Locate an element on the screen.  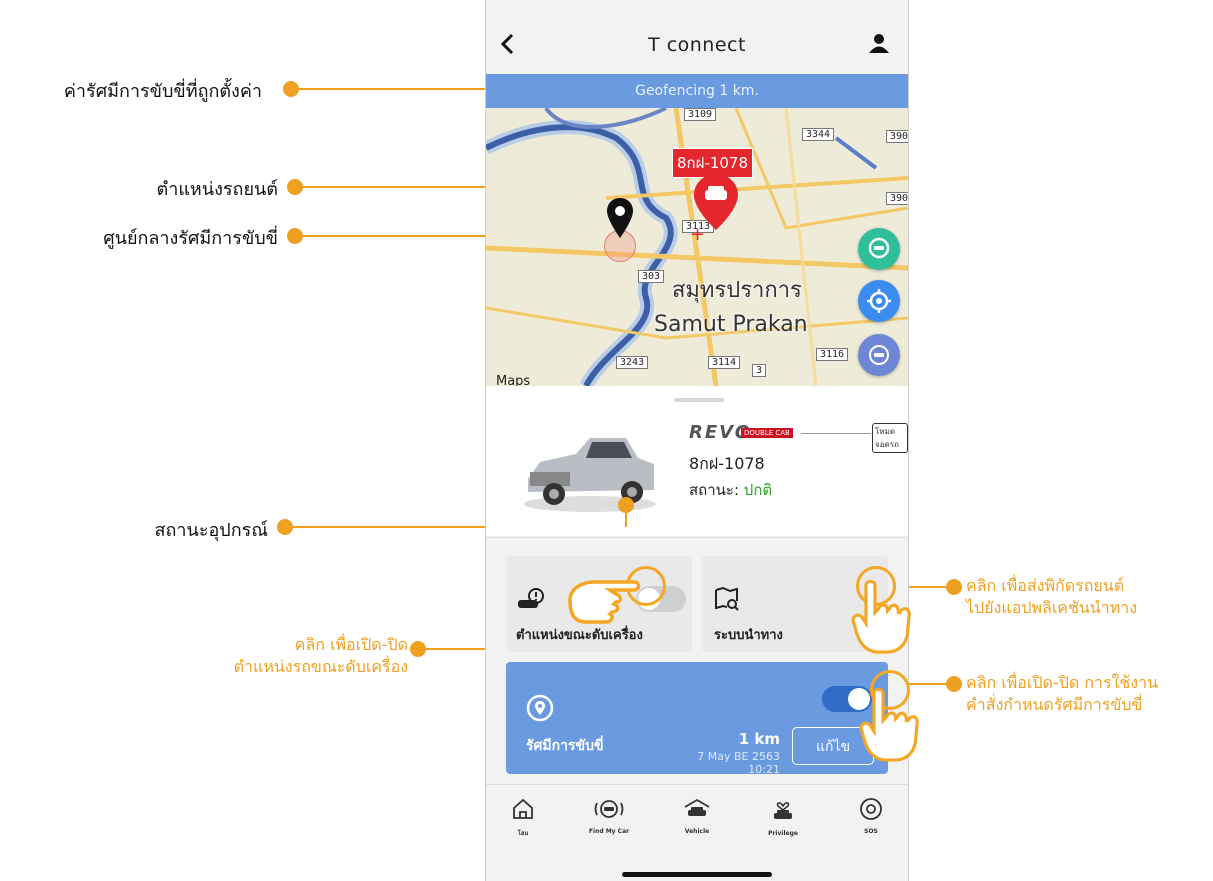
tab-sos: SOS is located at coordinates (871, 816).